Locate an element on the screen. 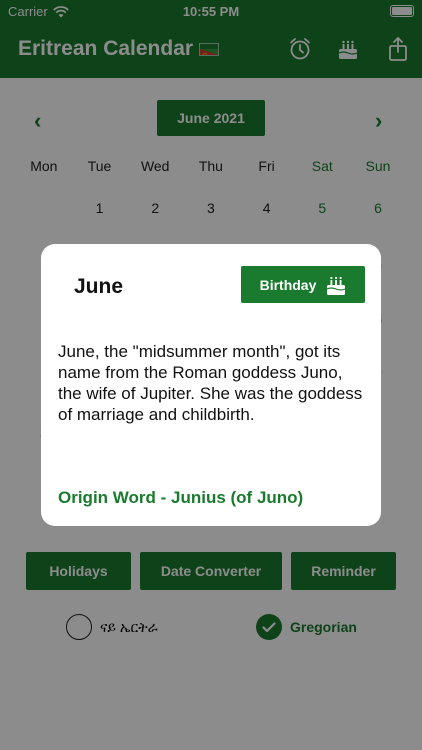 This screenshot has height=750, width=422. origin-word: Origin Word - Junius (of Juno) is located at coordinates (181, 497).